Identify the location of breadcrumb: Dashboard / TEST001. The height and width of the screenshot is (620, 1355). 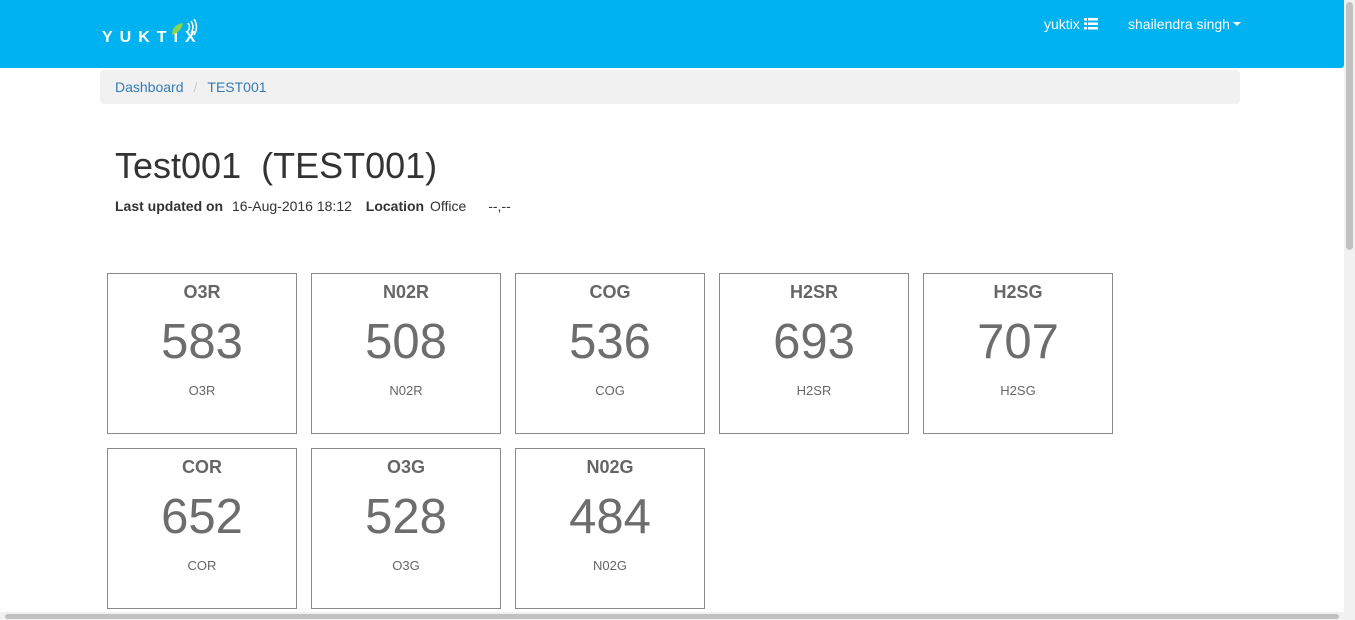
(670, 87).